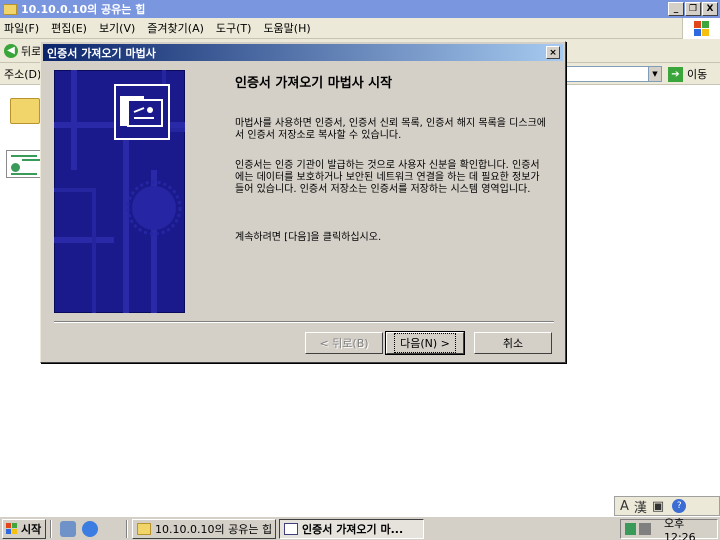 This screenshot has height=540, width=720. What do you see at coordinates (697, 74) in the screenshot?
I see `go-label: 이동` at bounding box center [697, 74].